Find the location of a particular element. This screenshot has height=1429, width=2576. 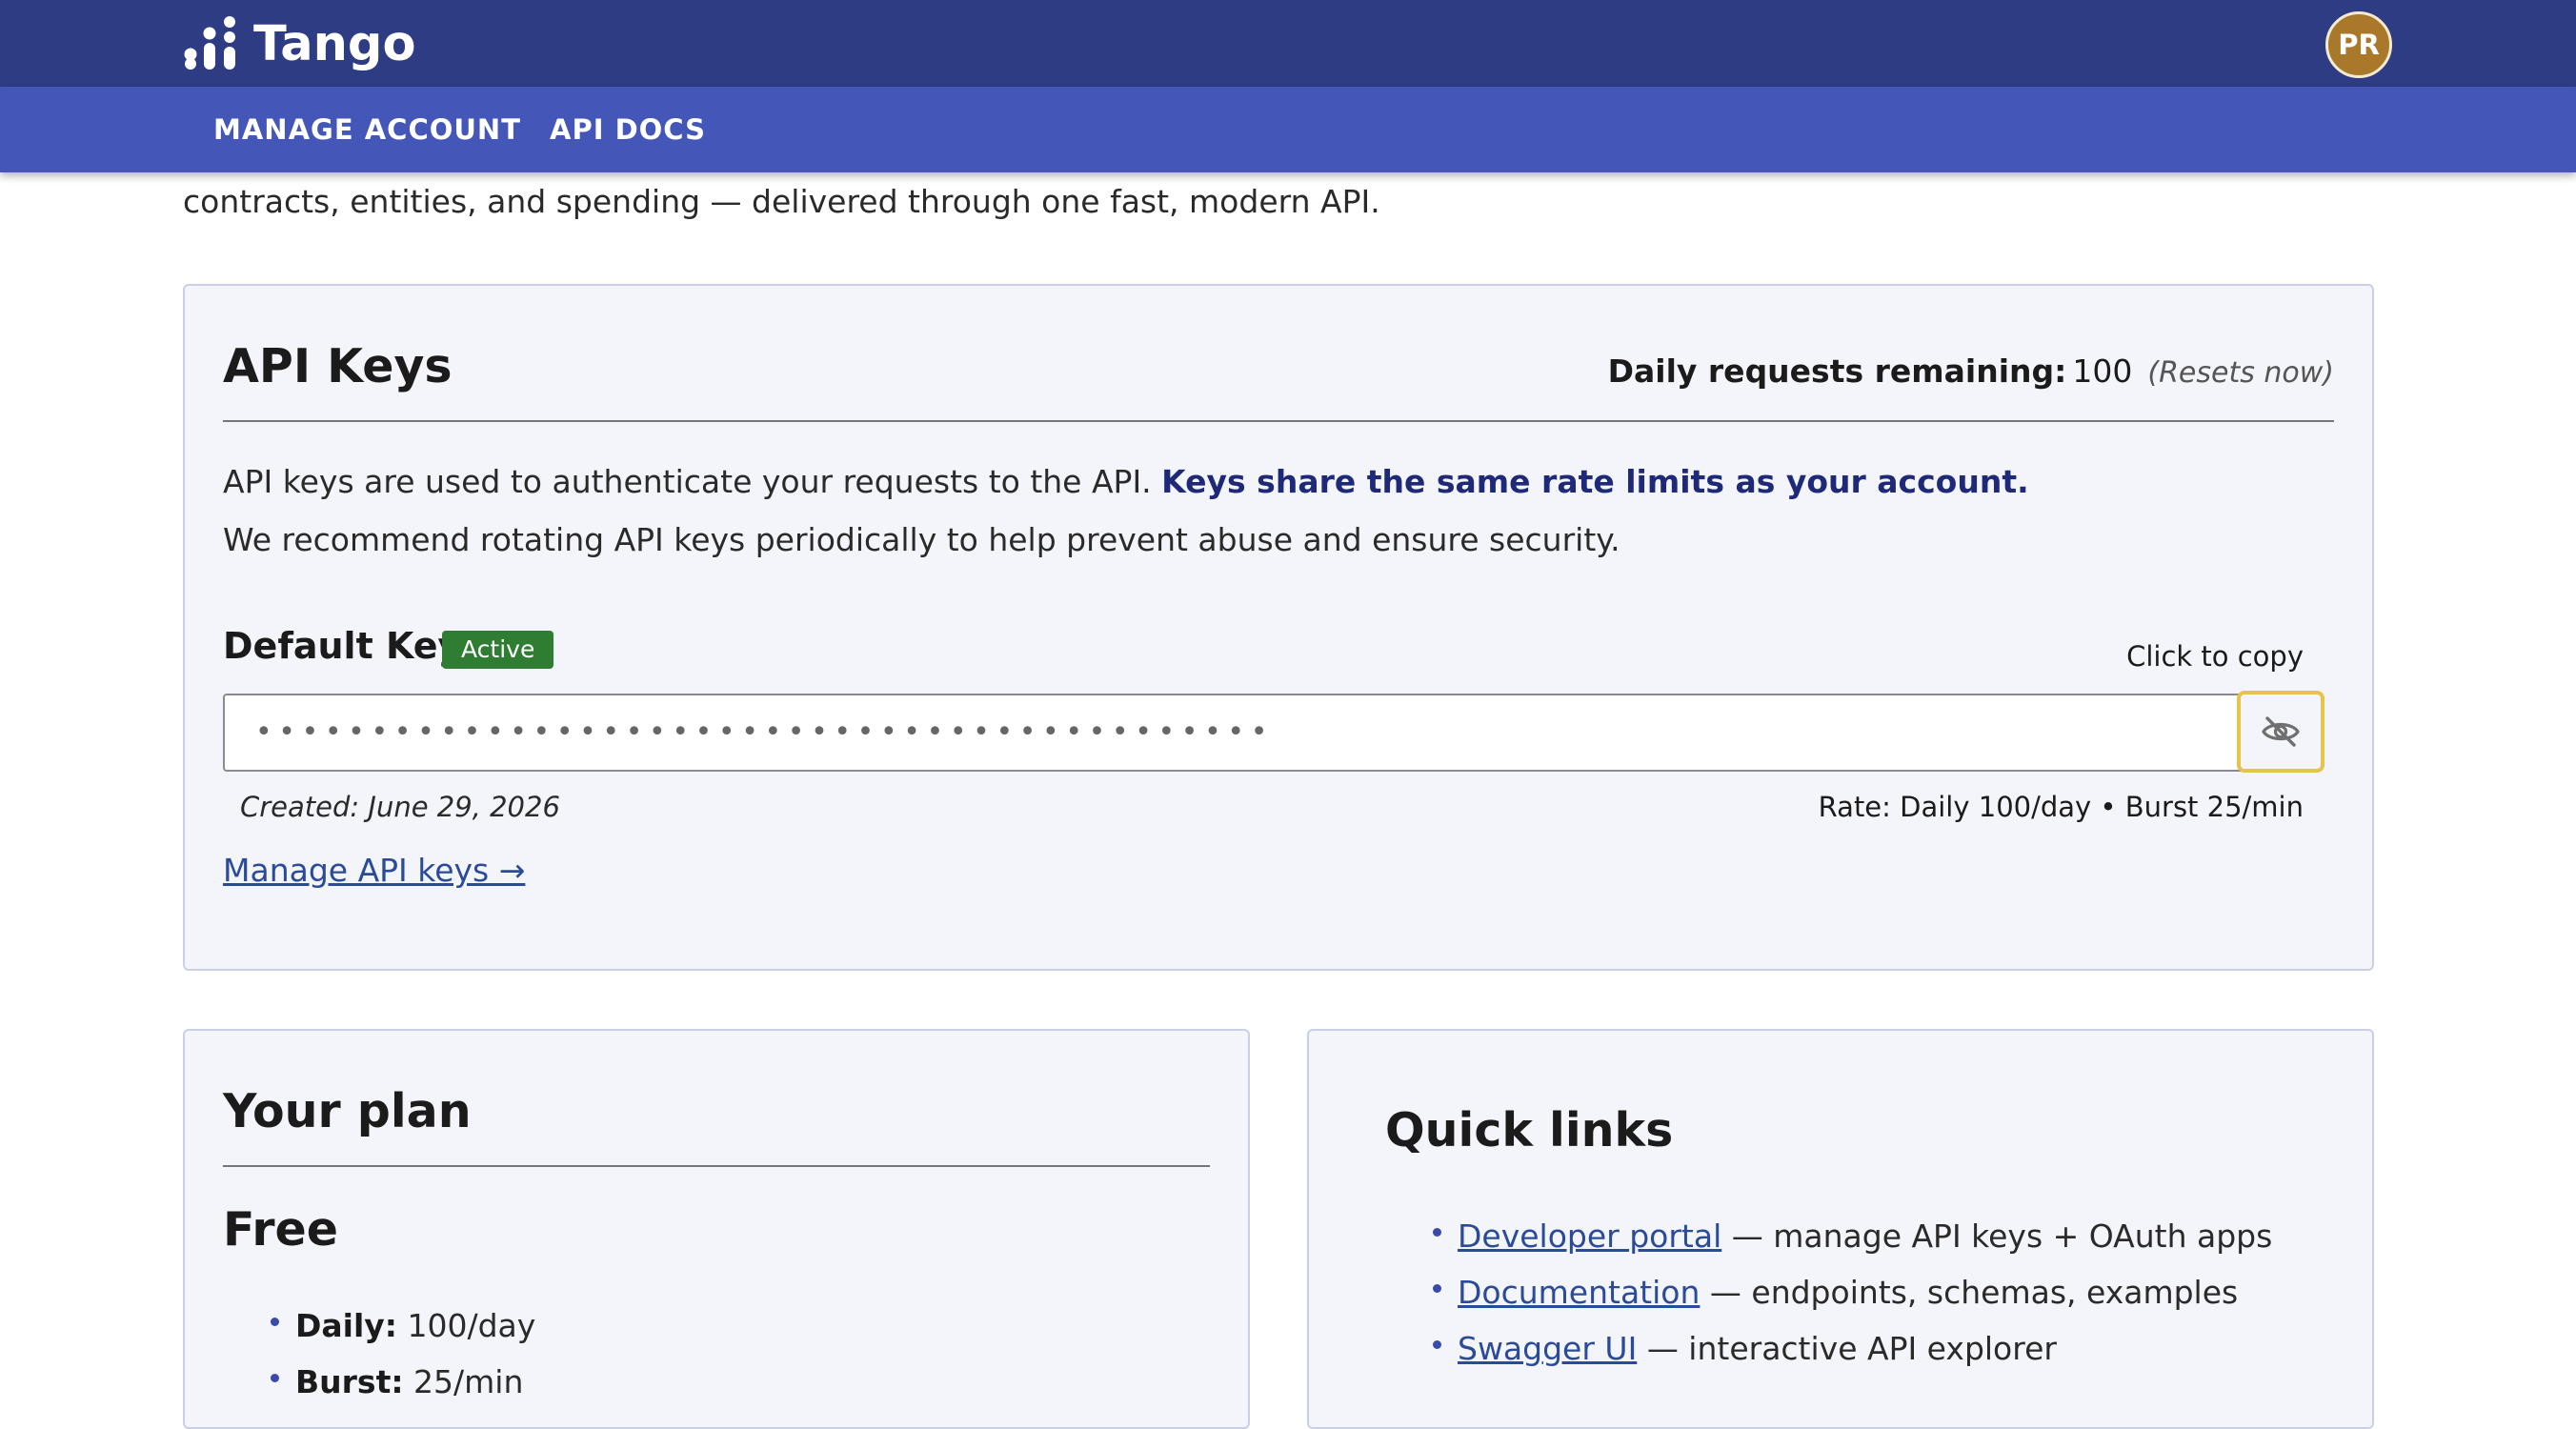

plan-name: Free is located at coordinates (280, 1229).